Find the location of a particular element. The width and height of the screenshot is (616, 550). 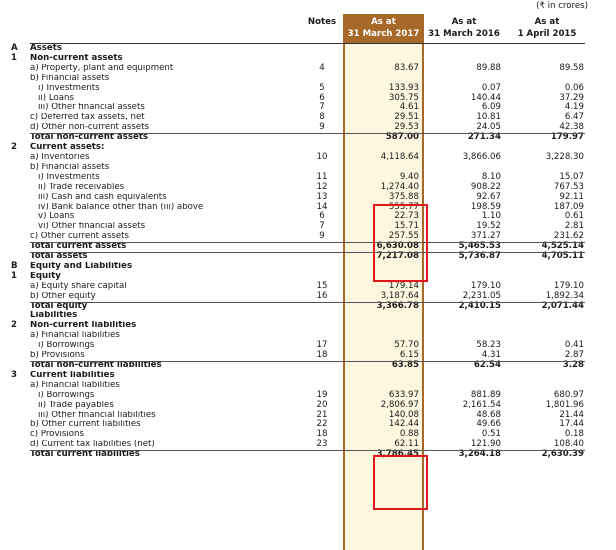

table-row: Liabilities is located at coordinates (308, 316).